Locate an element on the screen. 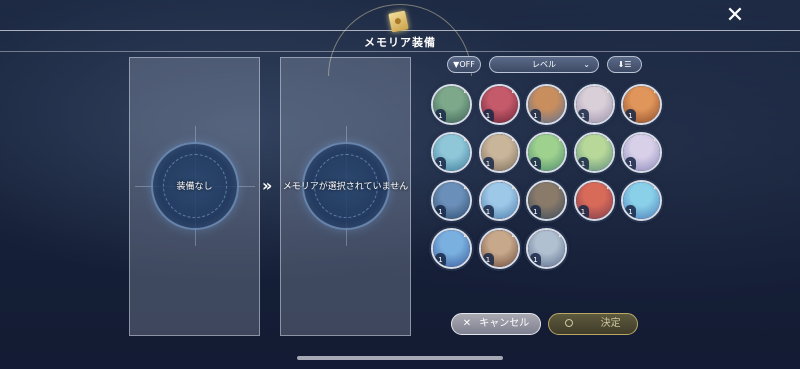 Image resolution: width=800 pixels, height=369 pixels. circle-icon is located at coordinates (569, 323).